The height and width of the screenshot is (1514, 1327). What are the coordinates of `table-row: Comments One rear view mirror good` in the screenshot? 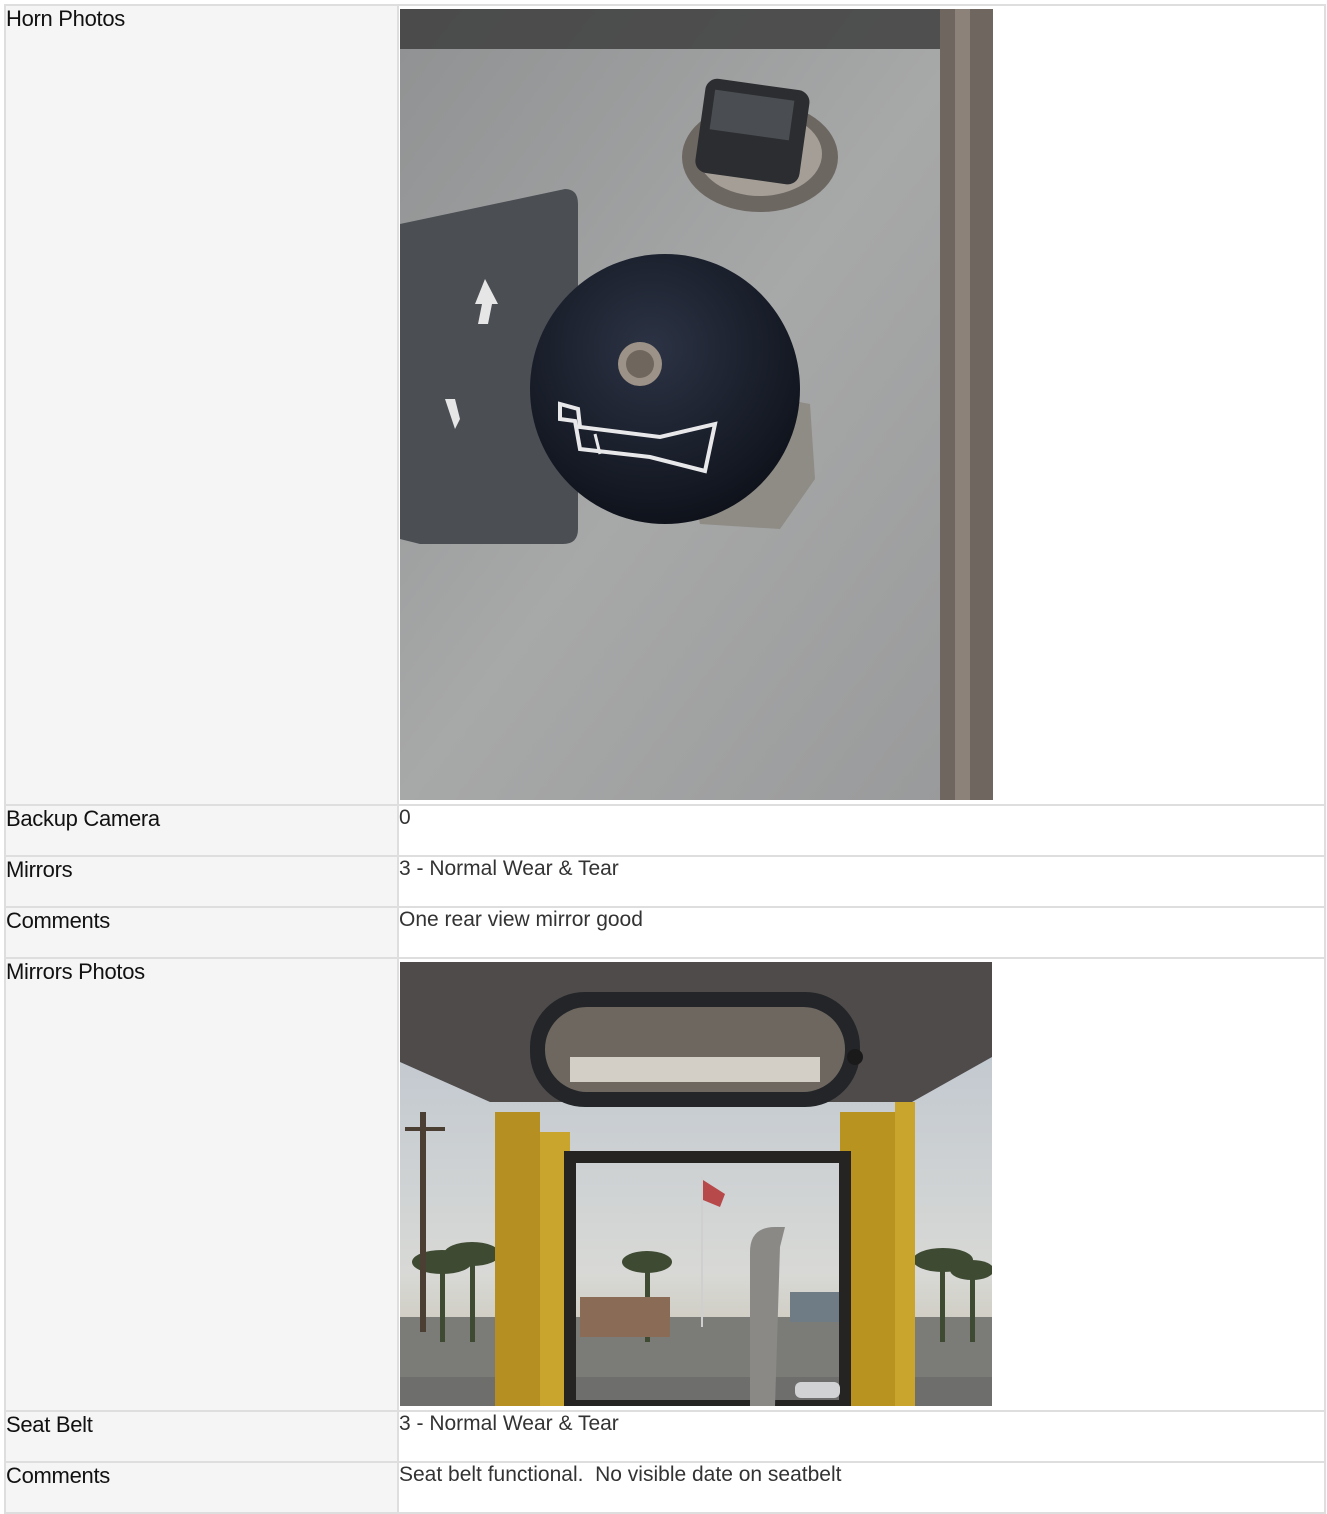 It's located at (665, 932).